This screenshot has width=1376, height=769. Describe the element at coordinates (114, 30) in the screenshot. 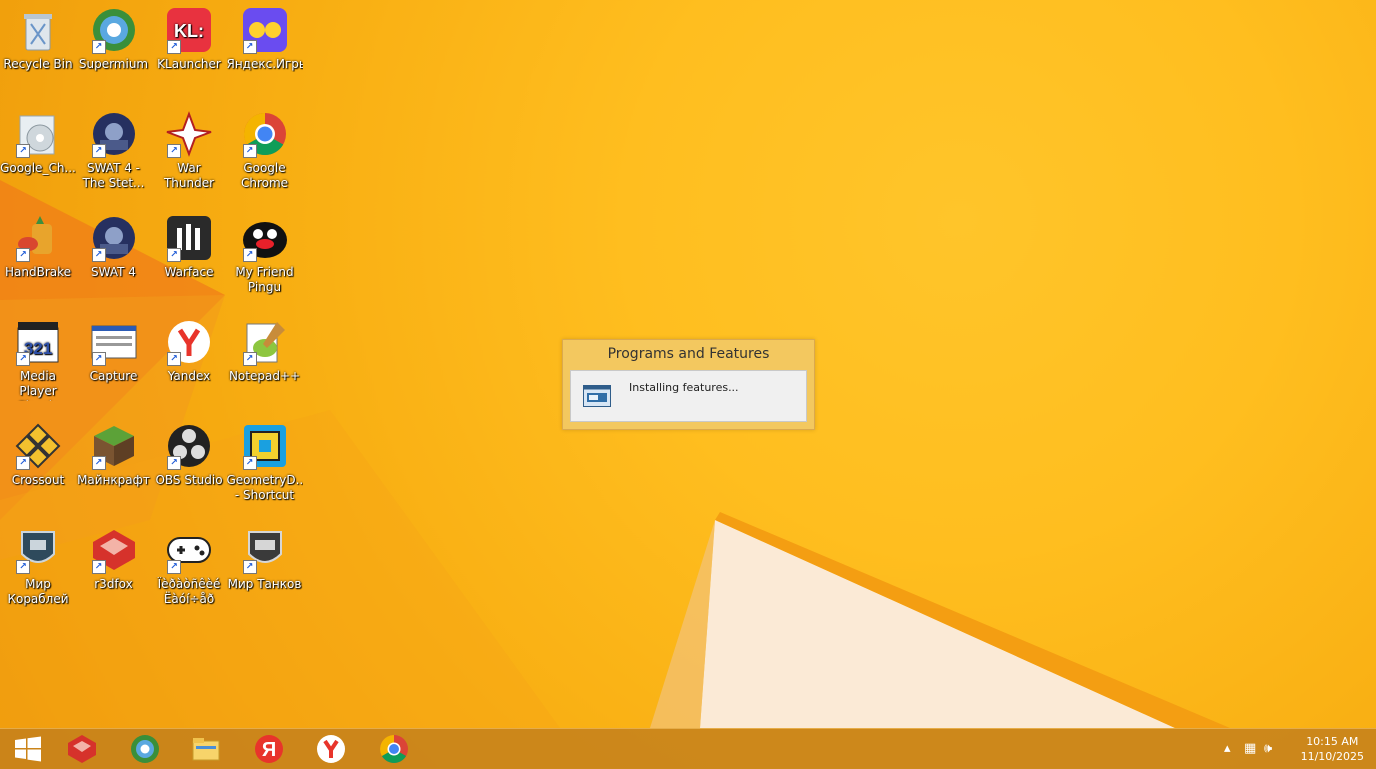

I see `supermium-icon: ↗` at that location.